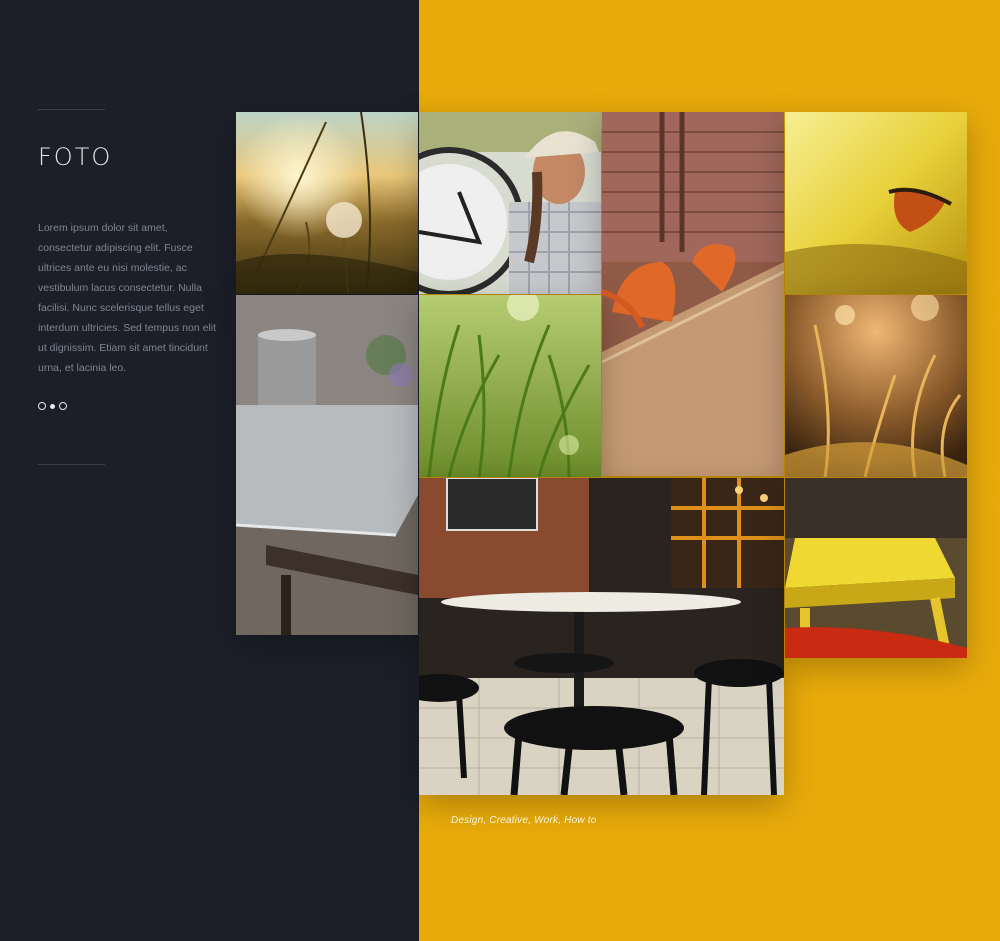 Image resolution: width=1000 pixels, height=941 pixels. I want to click on photo-green-grass, so click(510, 386).